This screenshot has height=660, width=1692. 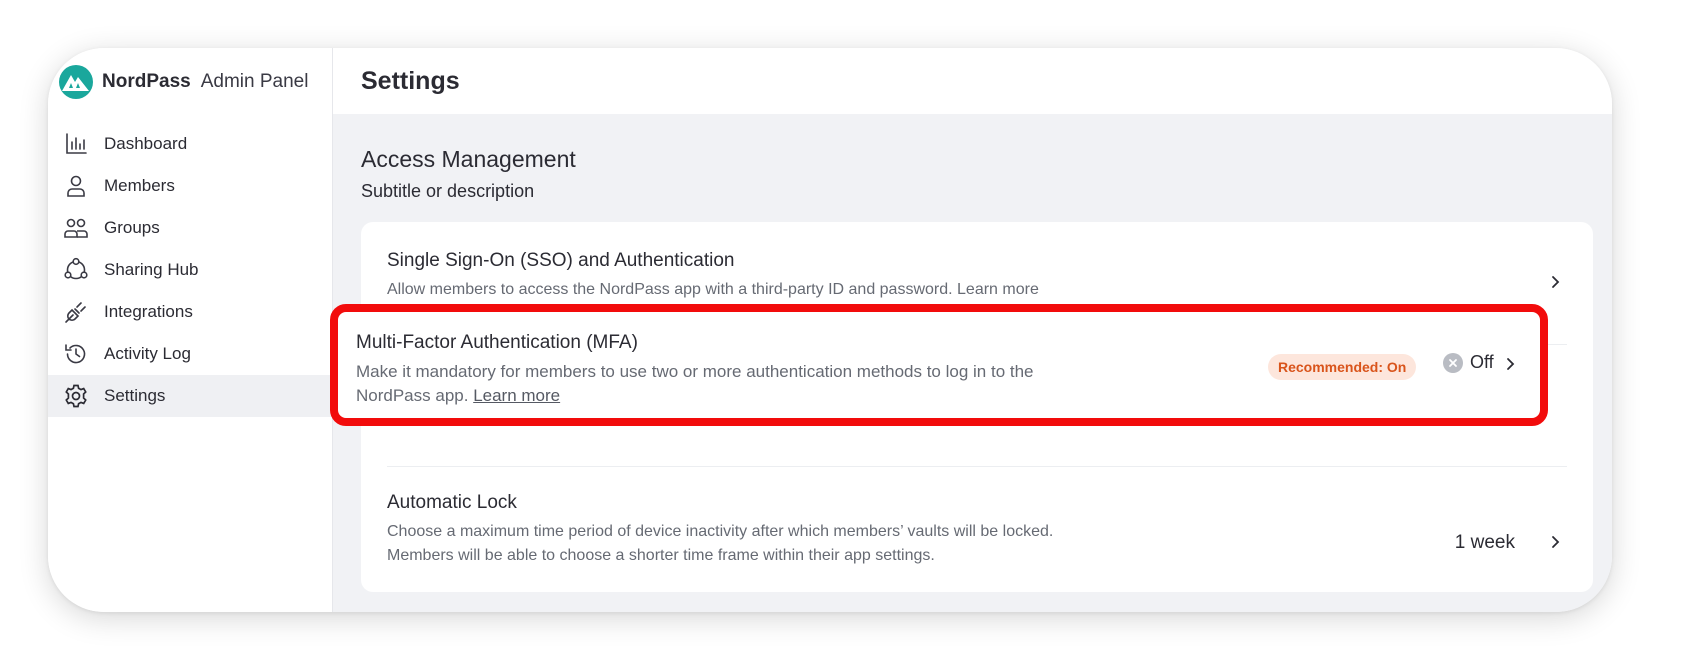 What do you see at coordinates (76, 312) in the screenshot?
I see `plug-icon` at bounding box center [76, 312].